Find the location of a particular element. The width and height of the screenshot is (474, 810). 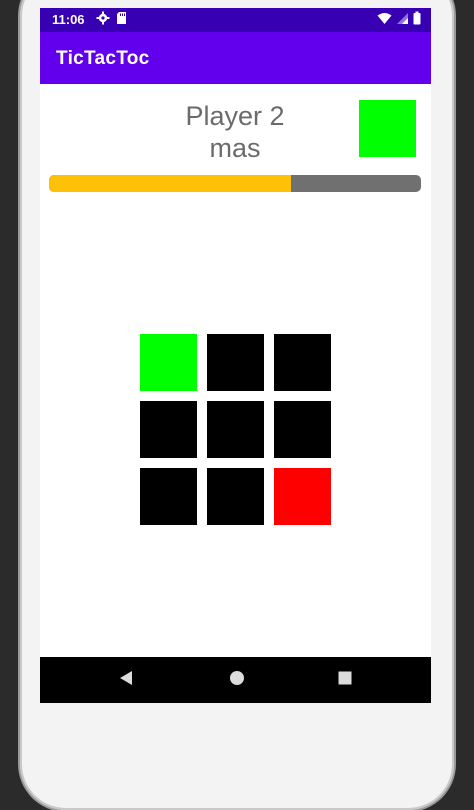

turn-progress-bar is located at coordinates (235, 183).